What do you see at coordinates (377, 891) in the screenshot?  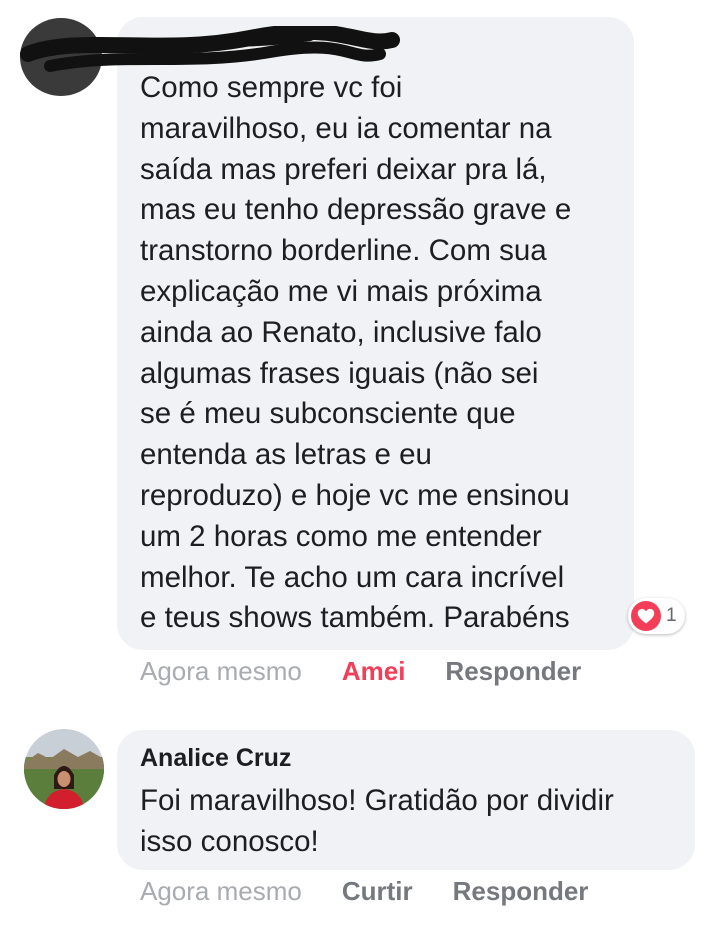 I see `like-button: Curtir` at bounding box center [377, 891].